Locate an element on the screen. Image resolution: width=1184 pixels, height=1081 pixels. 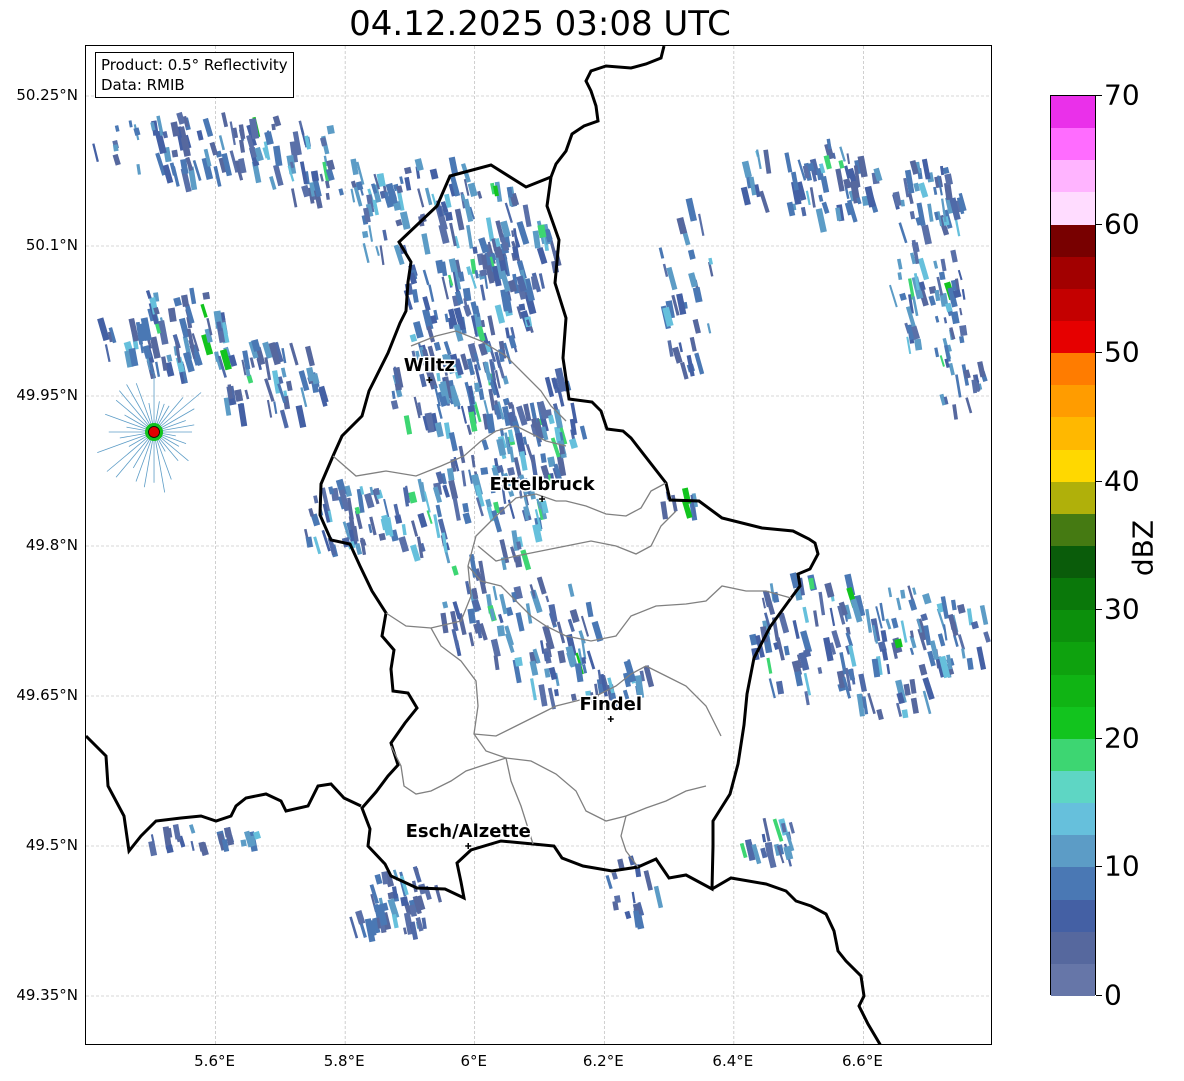
lat-tick-label: 49.8°N is located at coordinates (51, 545).